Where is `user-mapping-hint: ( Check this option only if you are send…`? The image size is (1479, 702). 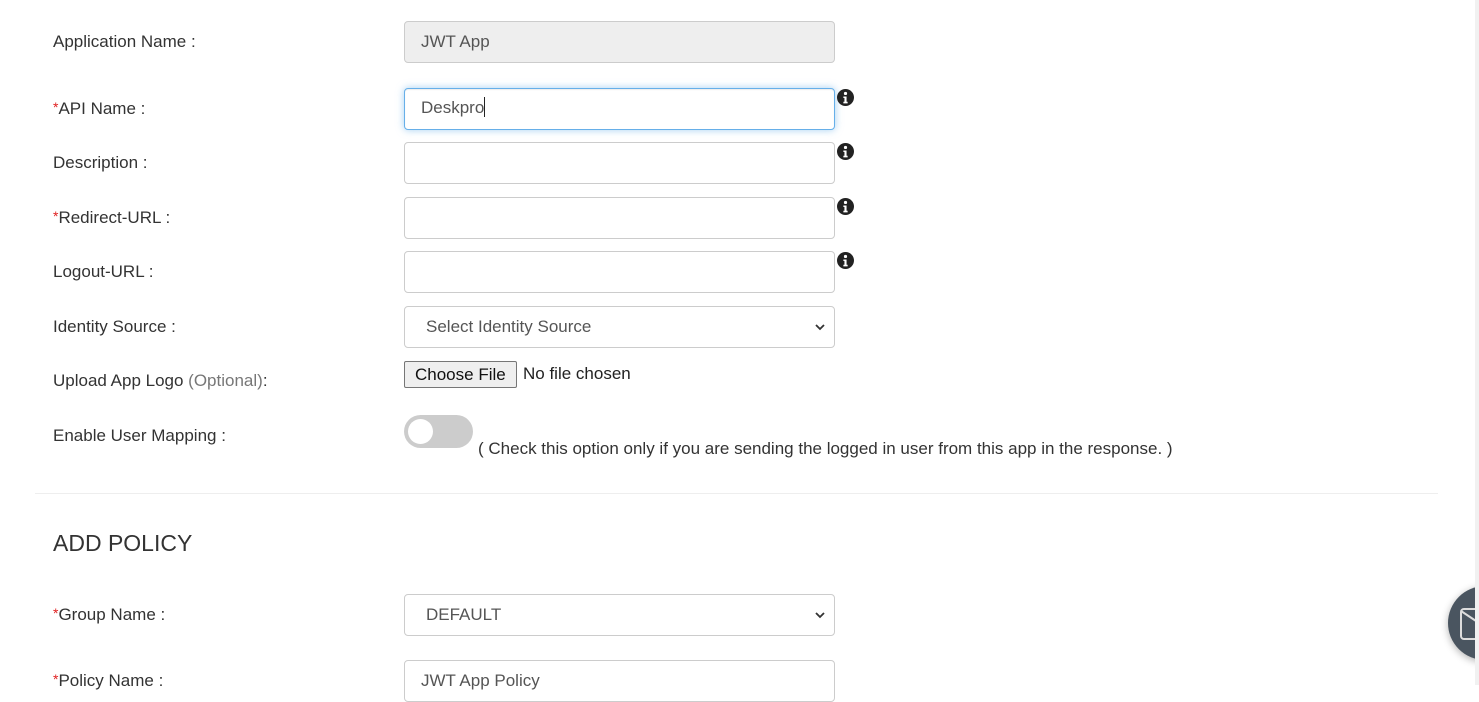
user-mapping-hint: ( Check this option only if you are send… is located at coordinates (825, 448).